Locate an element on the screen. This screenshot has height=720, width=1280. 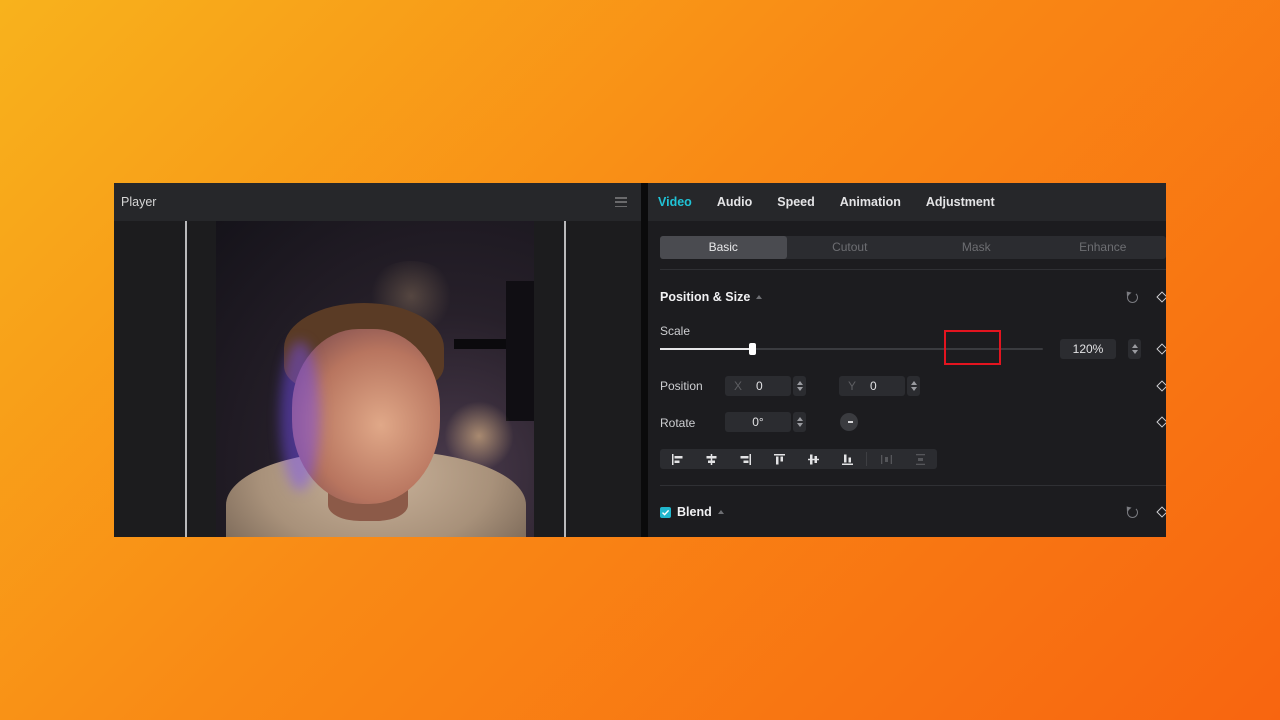
tab-video: Video is located at coordinates (675, 202).